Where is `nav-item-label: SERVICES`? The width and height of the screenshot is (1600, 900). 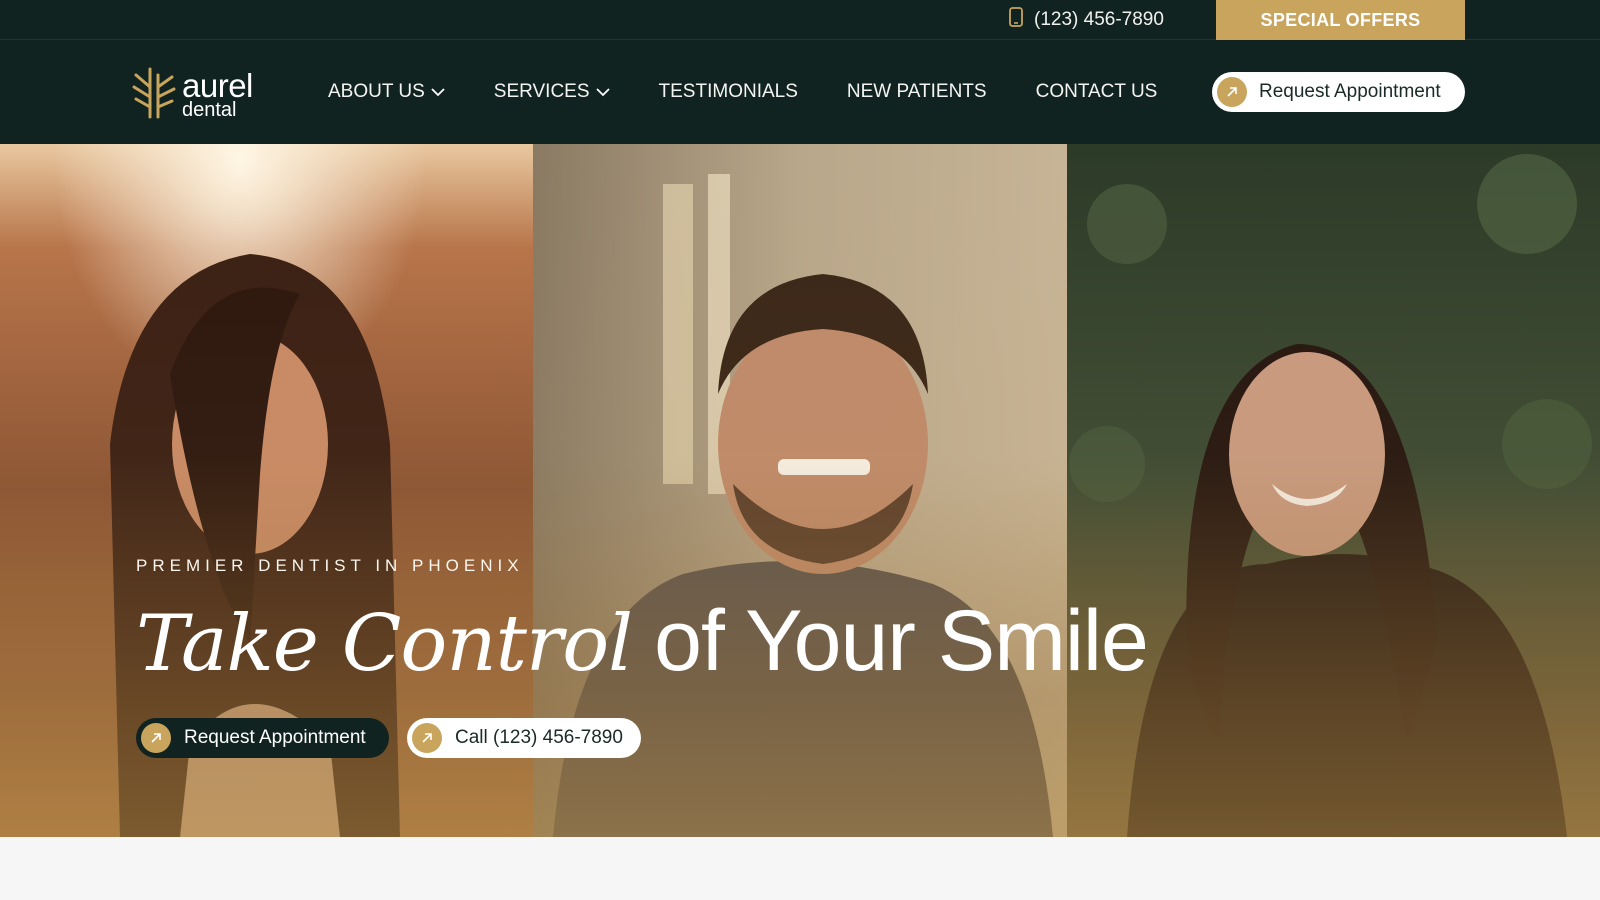
nav-item-label: SERVICES is located at coordinates (541, 91).